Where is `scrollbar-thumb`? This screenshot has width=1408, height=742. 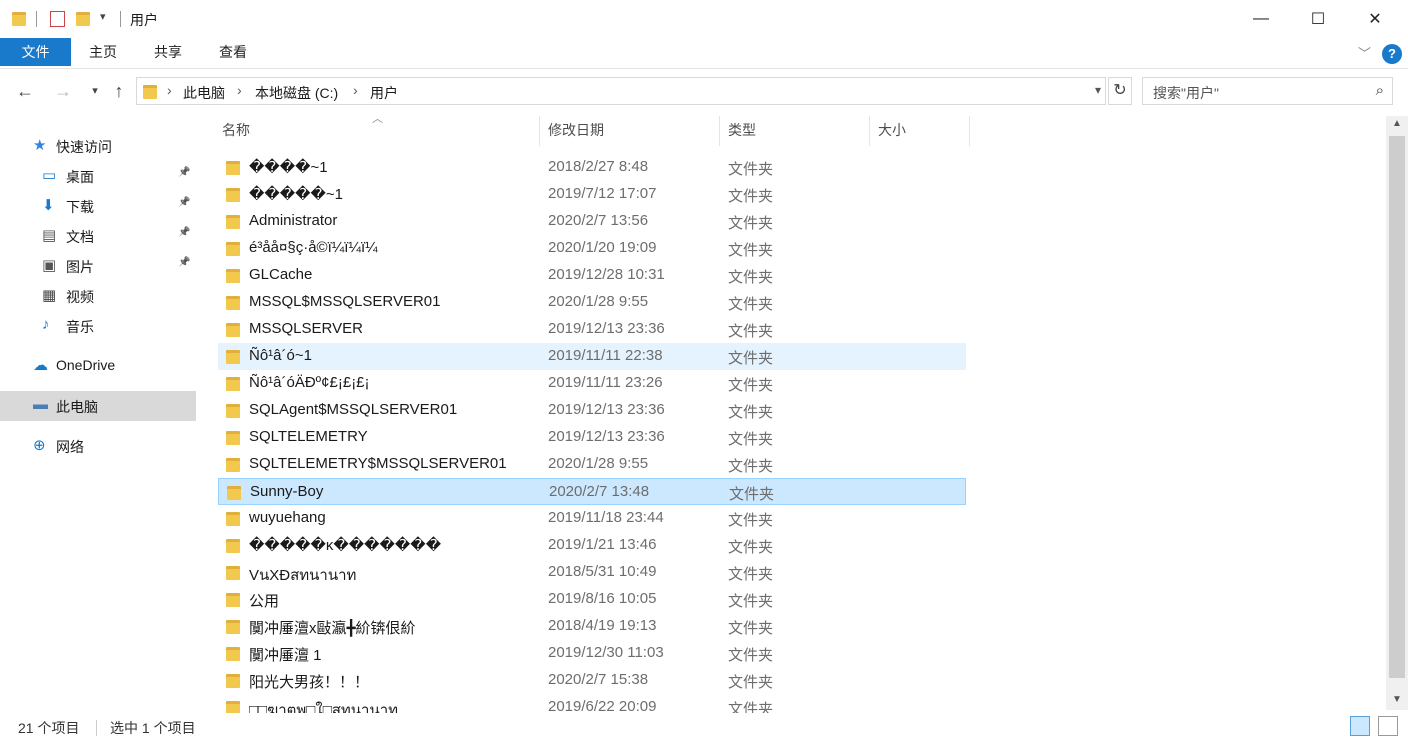 scrollbar-thumb is located at coordinates (1397, 407).